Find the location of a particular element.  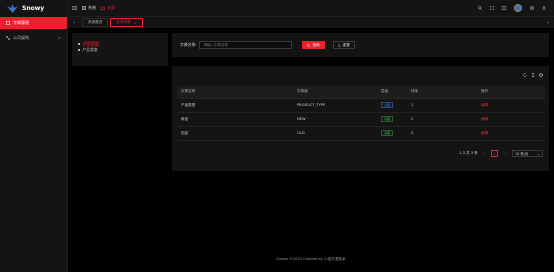

chevron-down-icon is located at coordinates (59, 38).